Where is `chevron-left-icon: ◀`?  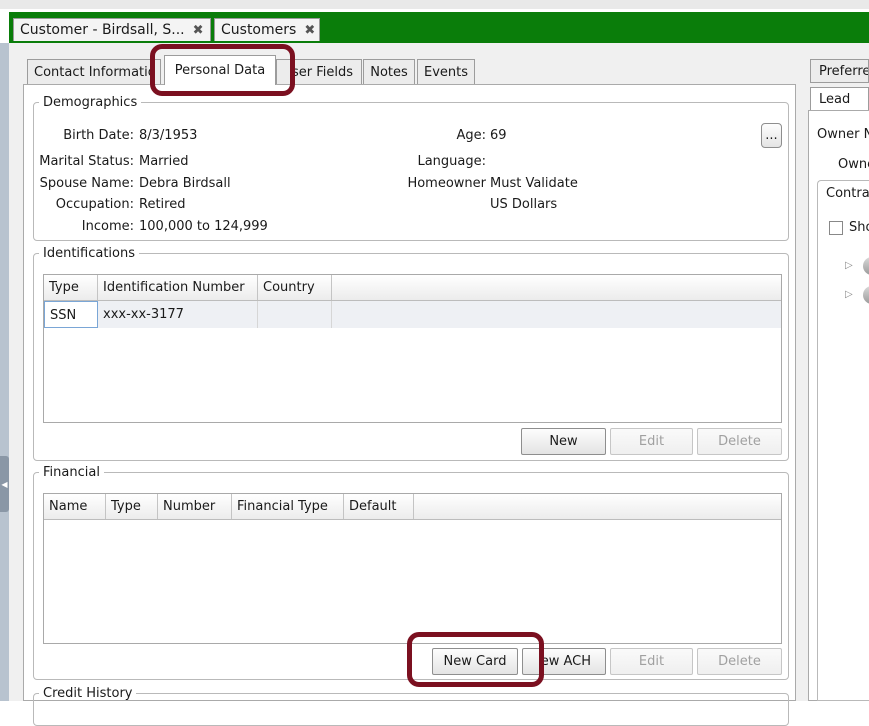 chevron-left-icon: ◀ is located at coordinates (4, 484).